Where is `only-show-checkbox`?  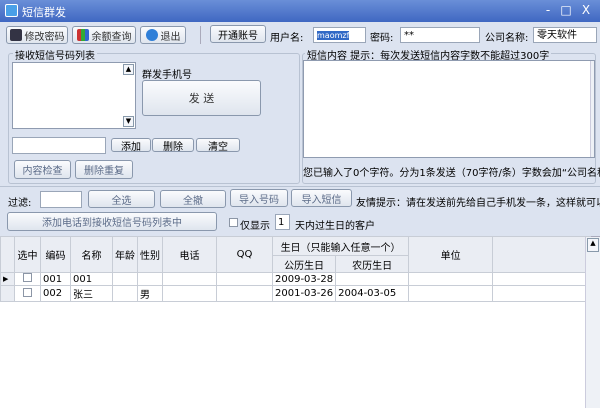 only-show-checkbox is located at coordinates (233, 222).